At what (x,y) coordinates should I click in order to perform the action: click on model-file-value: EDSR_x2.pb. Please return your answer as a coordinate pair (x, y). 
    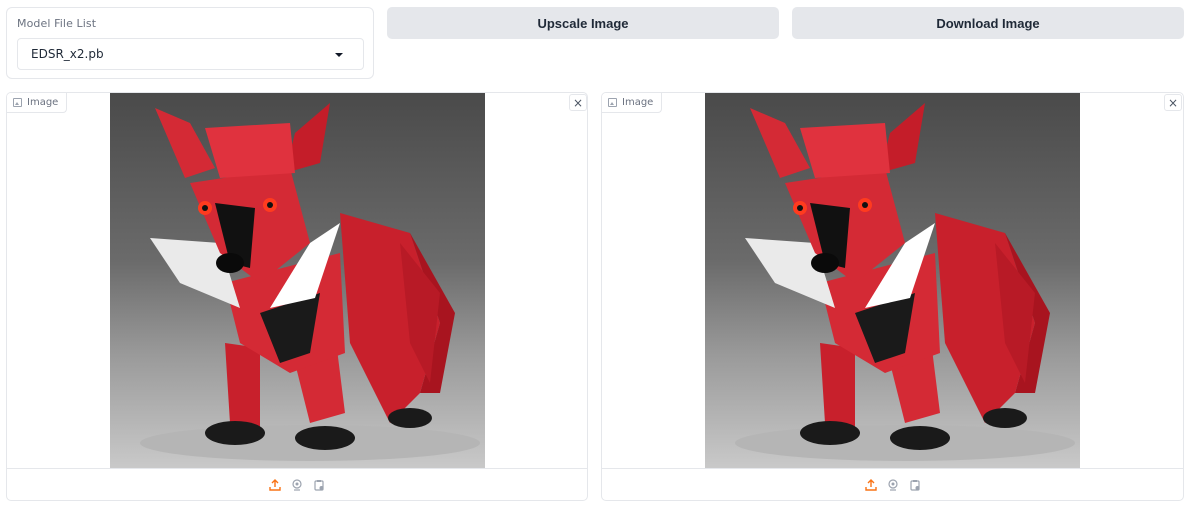
    Looking at the image, I should click on (67, 54).